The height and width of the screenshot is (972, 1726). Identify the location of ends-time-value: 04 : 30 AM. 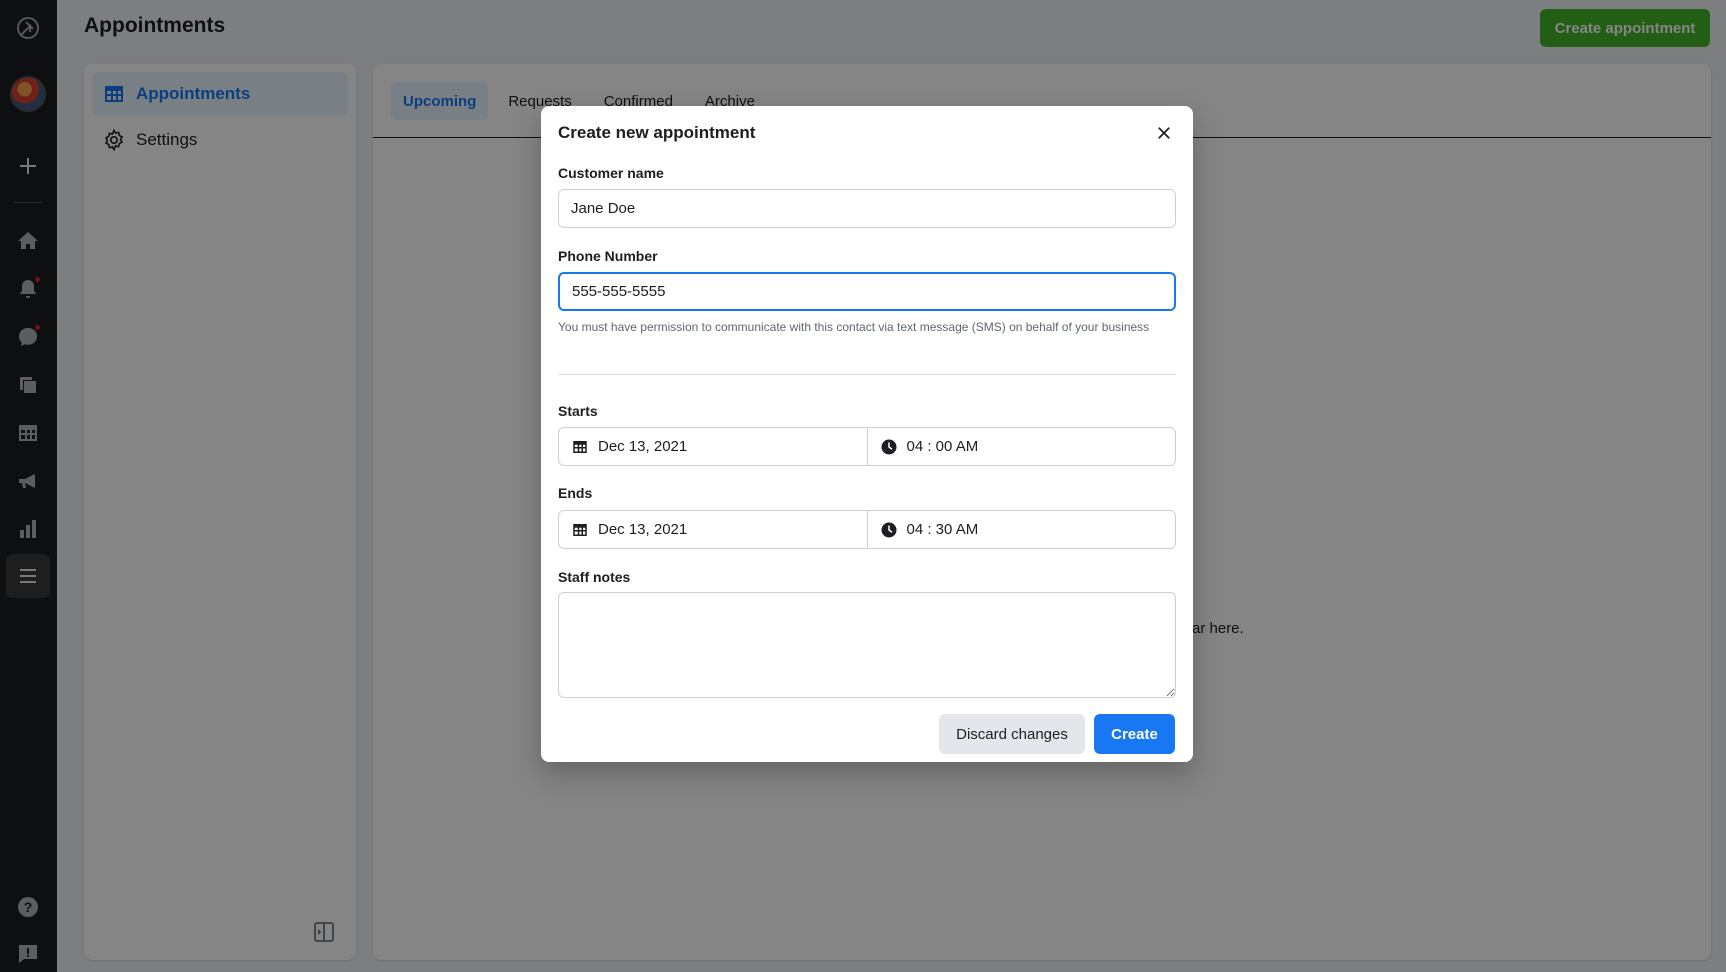
(942, 529).